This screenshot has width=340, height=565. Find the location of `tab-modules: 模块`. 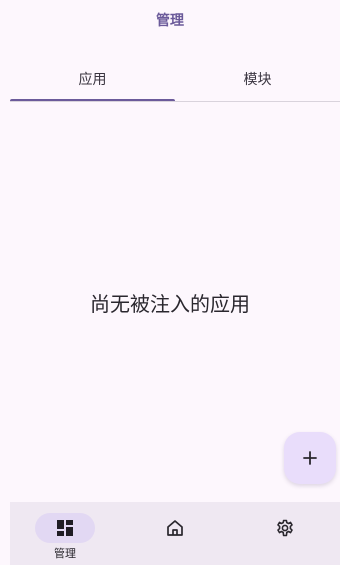

tab-modules: 模块 is located at coordinates (257, 79).